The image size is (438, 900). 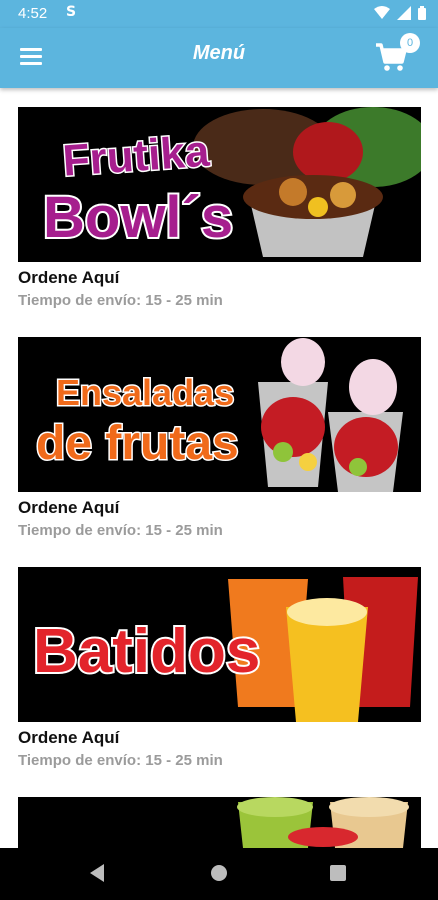 I want to click on bowls-banner-graphic: Frutika Bowl´s, so click(x=231, y=182).